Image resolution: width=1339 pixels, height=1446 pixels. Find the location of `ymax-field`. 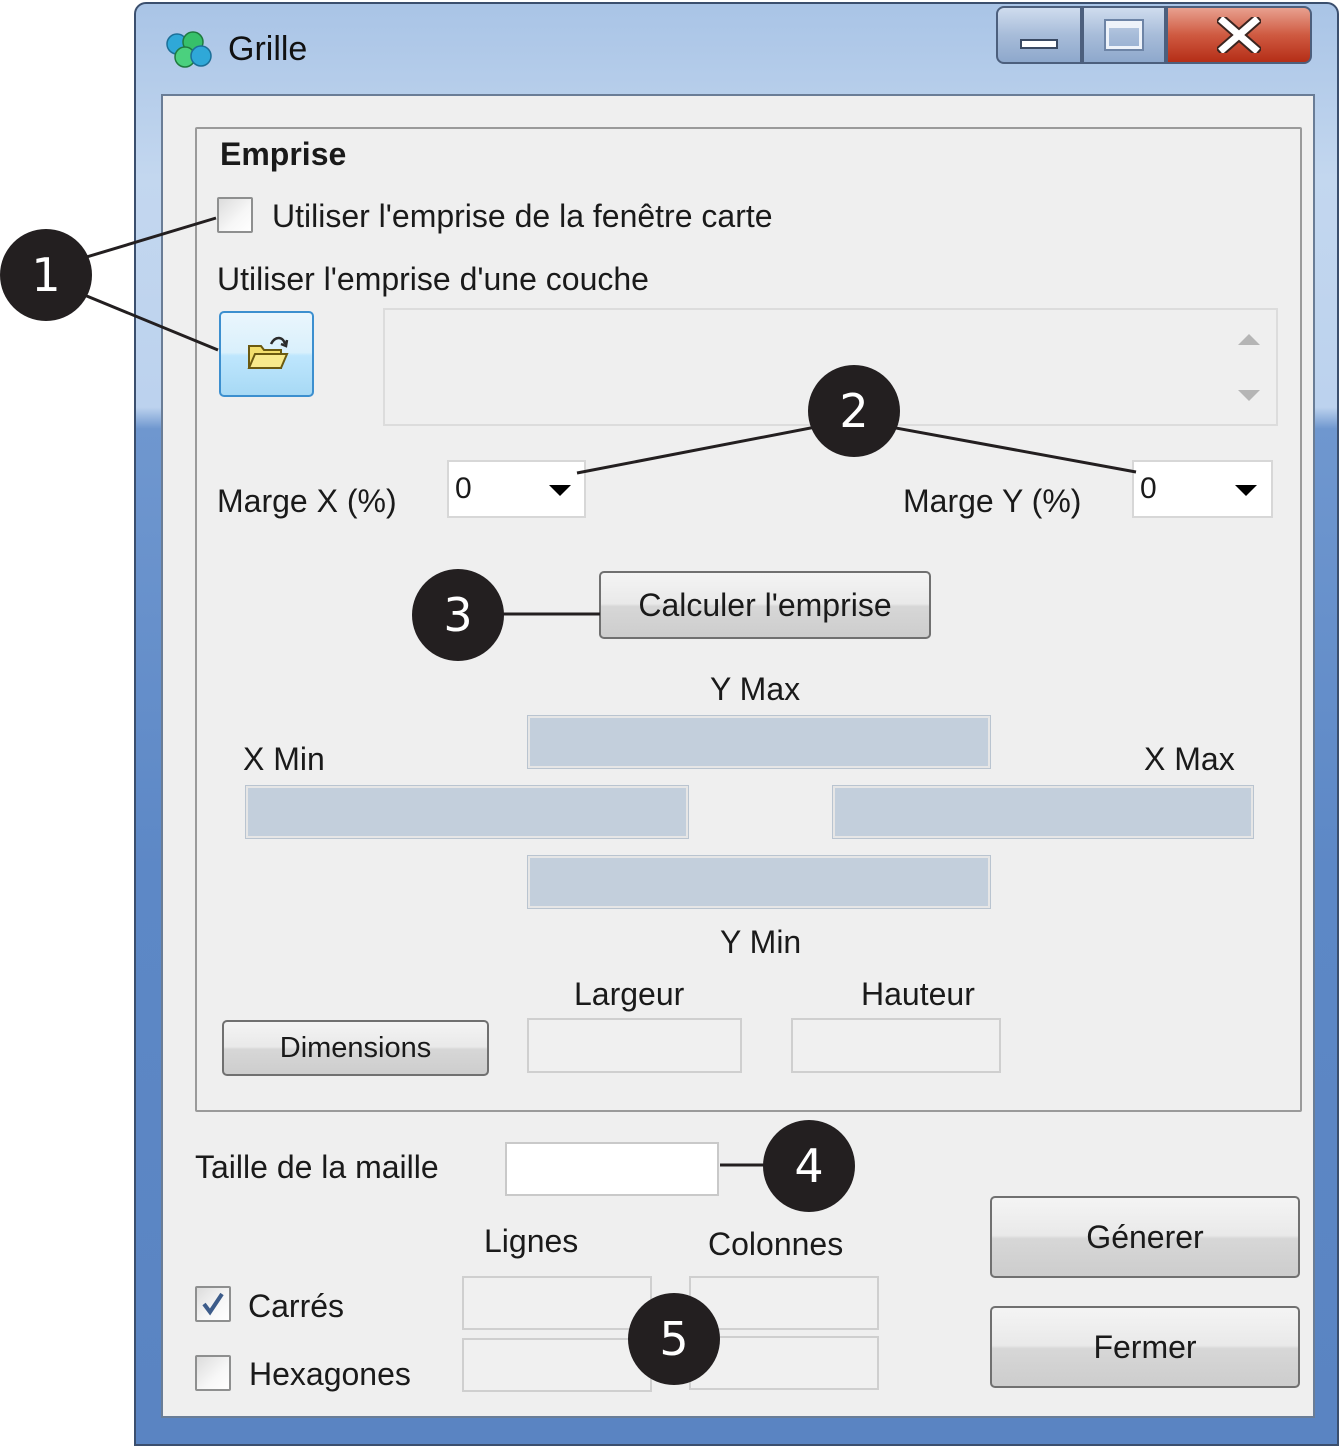

ymax-field is located at coordinates (759, 742).